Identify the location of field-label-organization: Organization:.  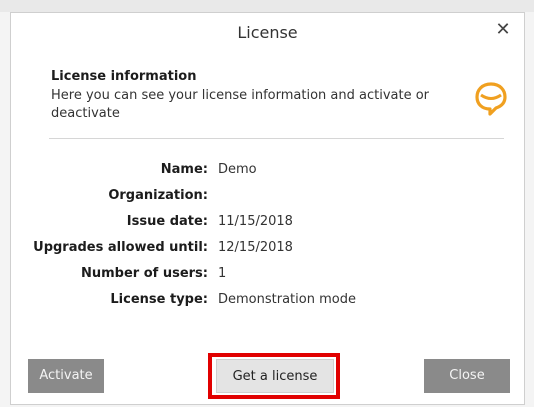
(158, 195).